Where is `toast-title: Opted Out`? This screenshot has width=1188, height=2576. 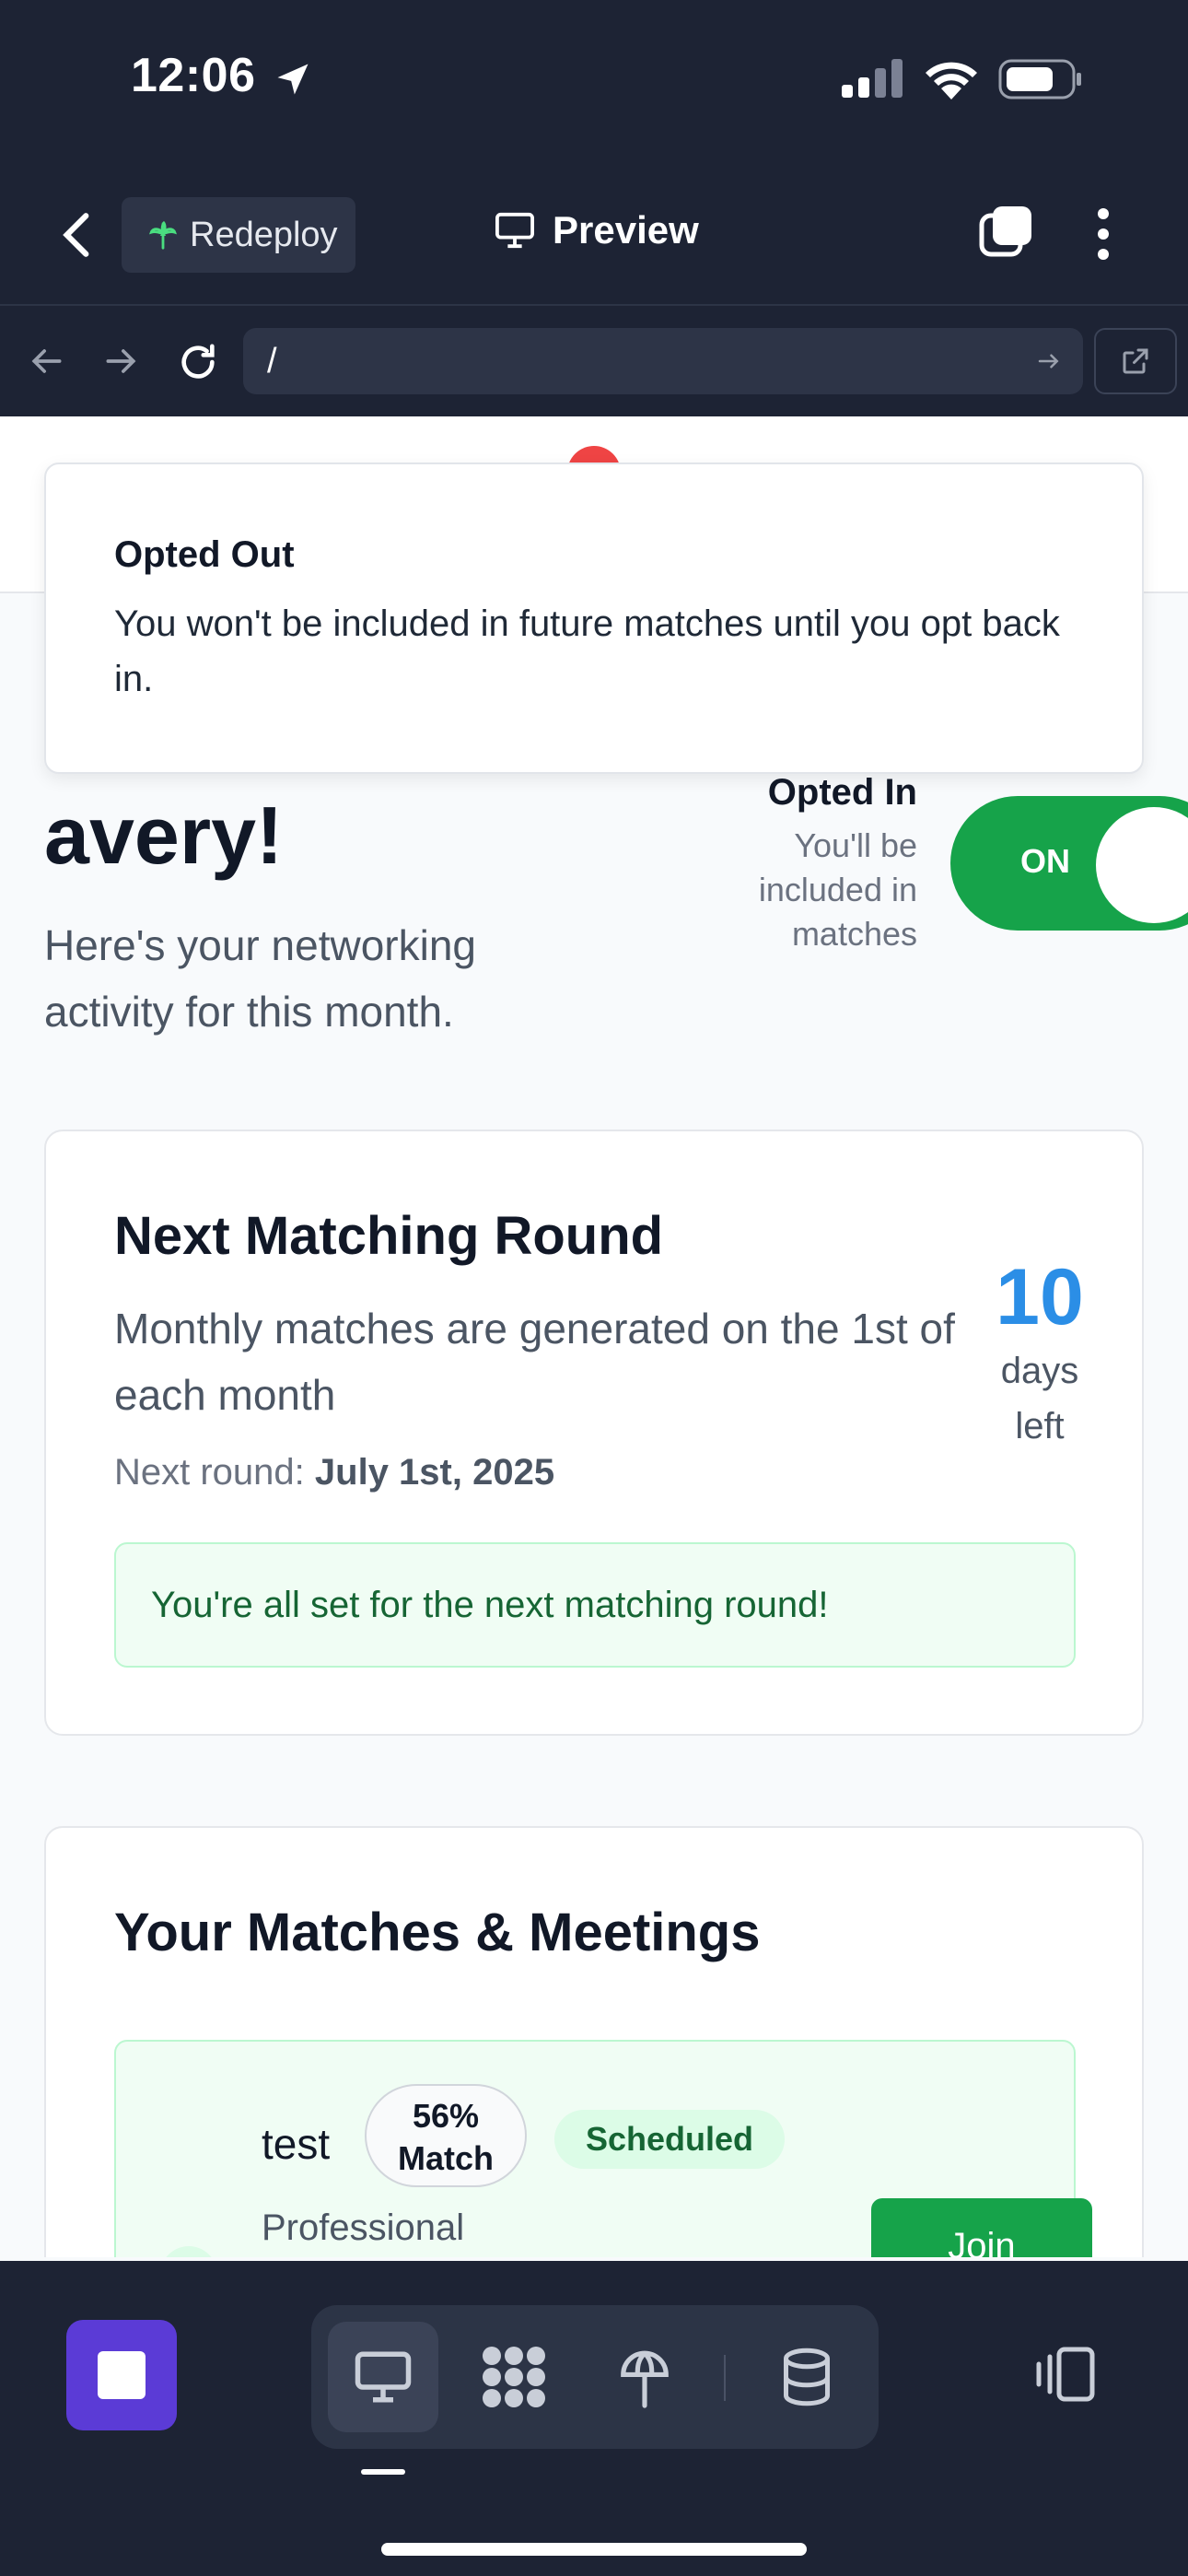 toast-title: Opted Out is located at coordinates (204, 554).